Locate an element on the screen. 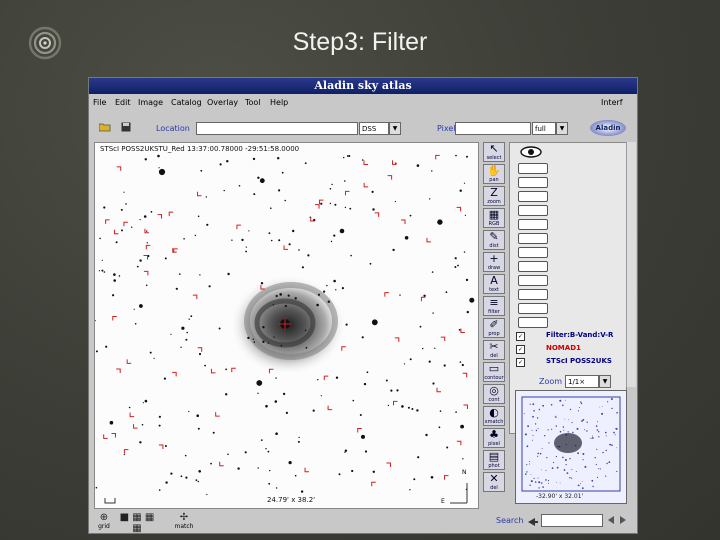 The width and height of the screenshot is (720, 540). tool-cont-button: ◎ cont is located at coordinates (494, 394).